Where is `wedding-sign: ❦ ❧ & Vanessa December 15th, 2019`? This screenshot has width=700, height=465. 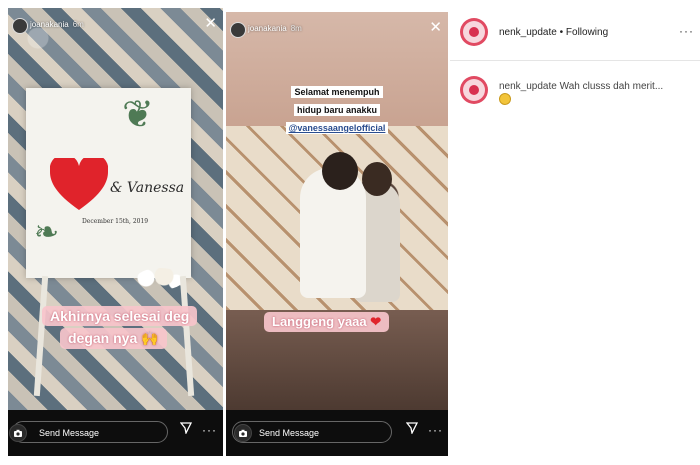
wedding-sign: ❦ ❧ & Vanessa December 15th, 2019 is located at coordinates (108, 189).